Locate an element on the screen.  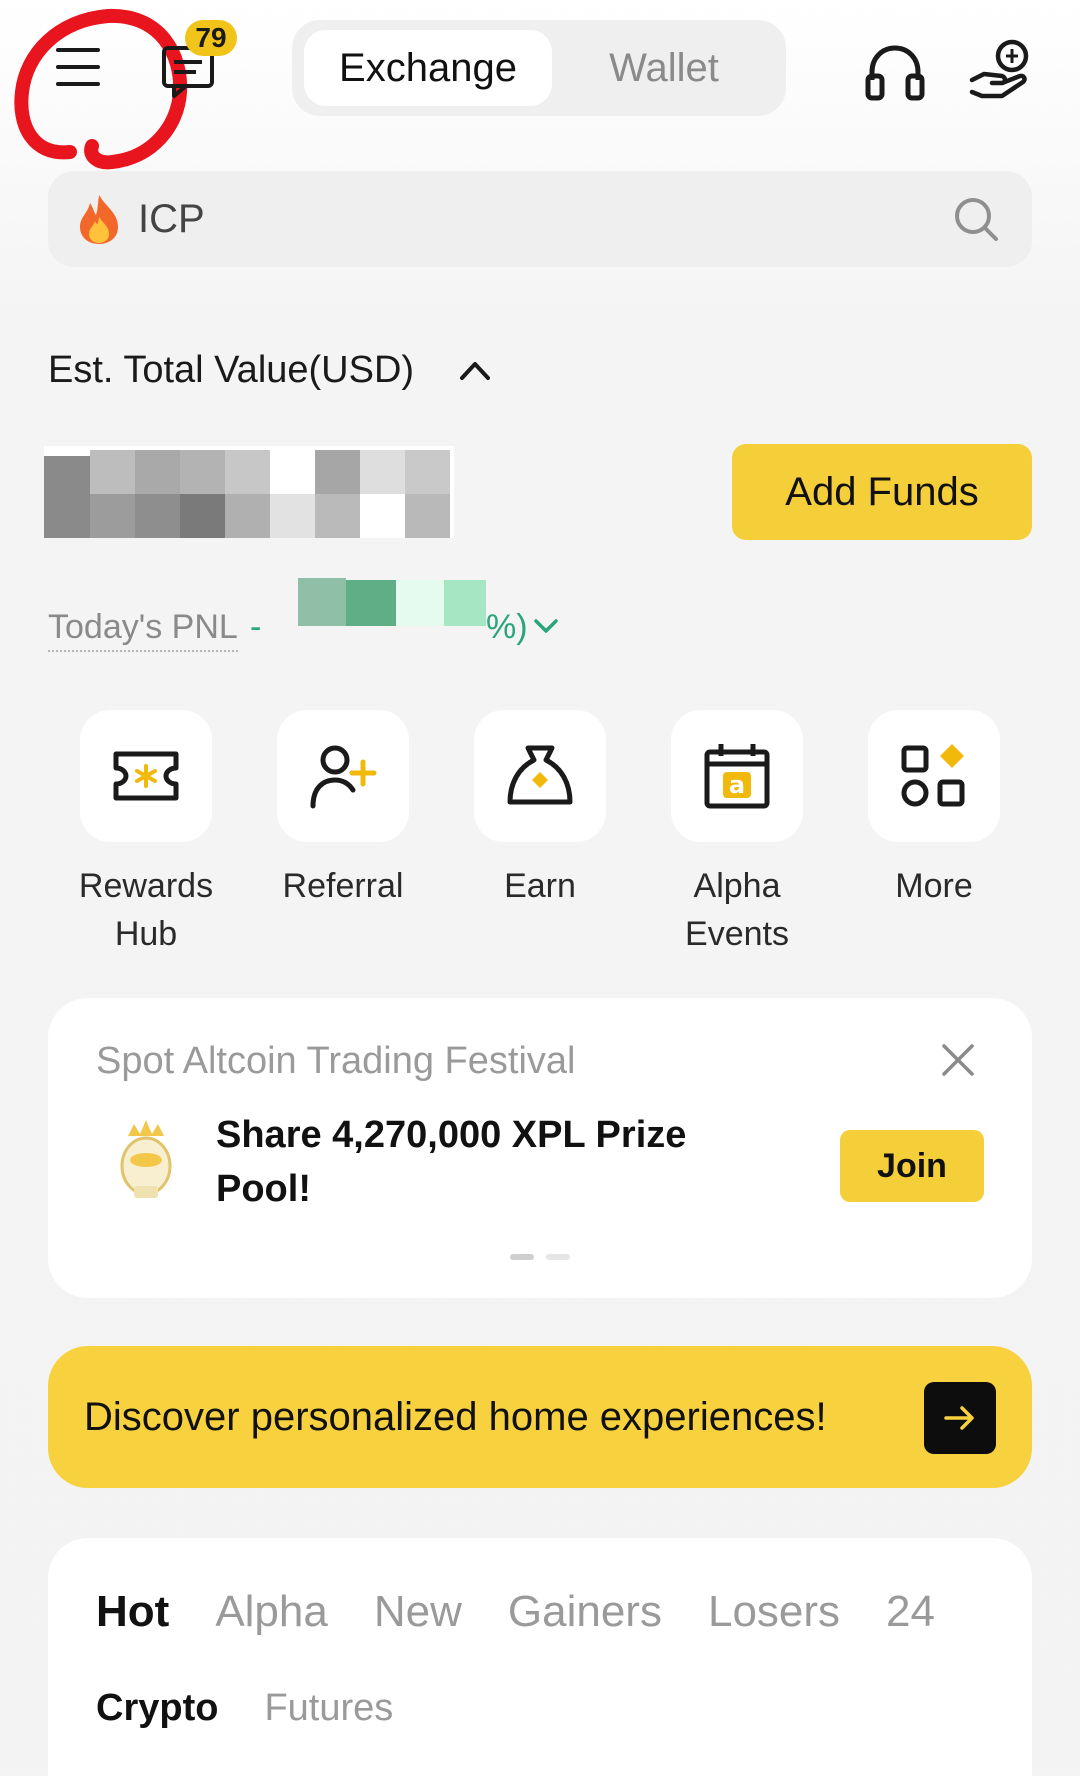
menu-button is located at coordinates (78, 69).